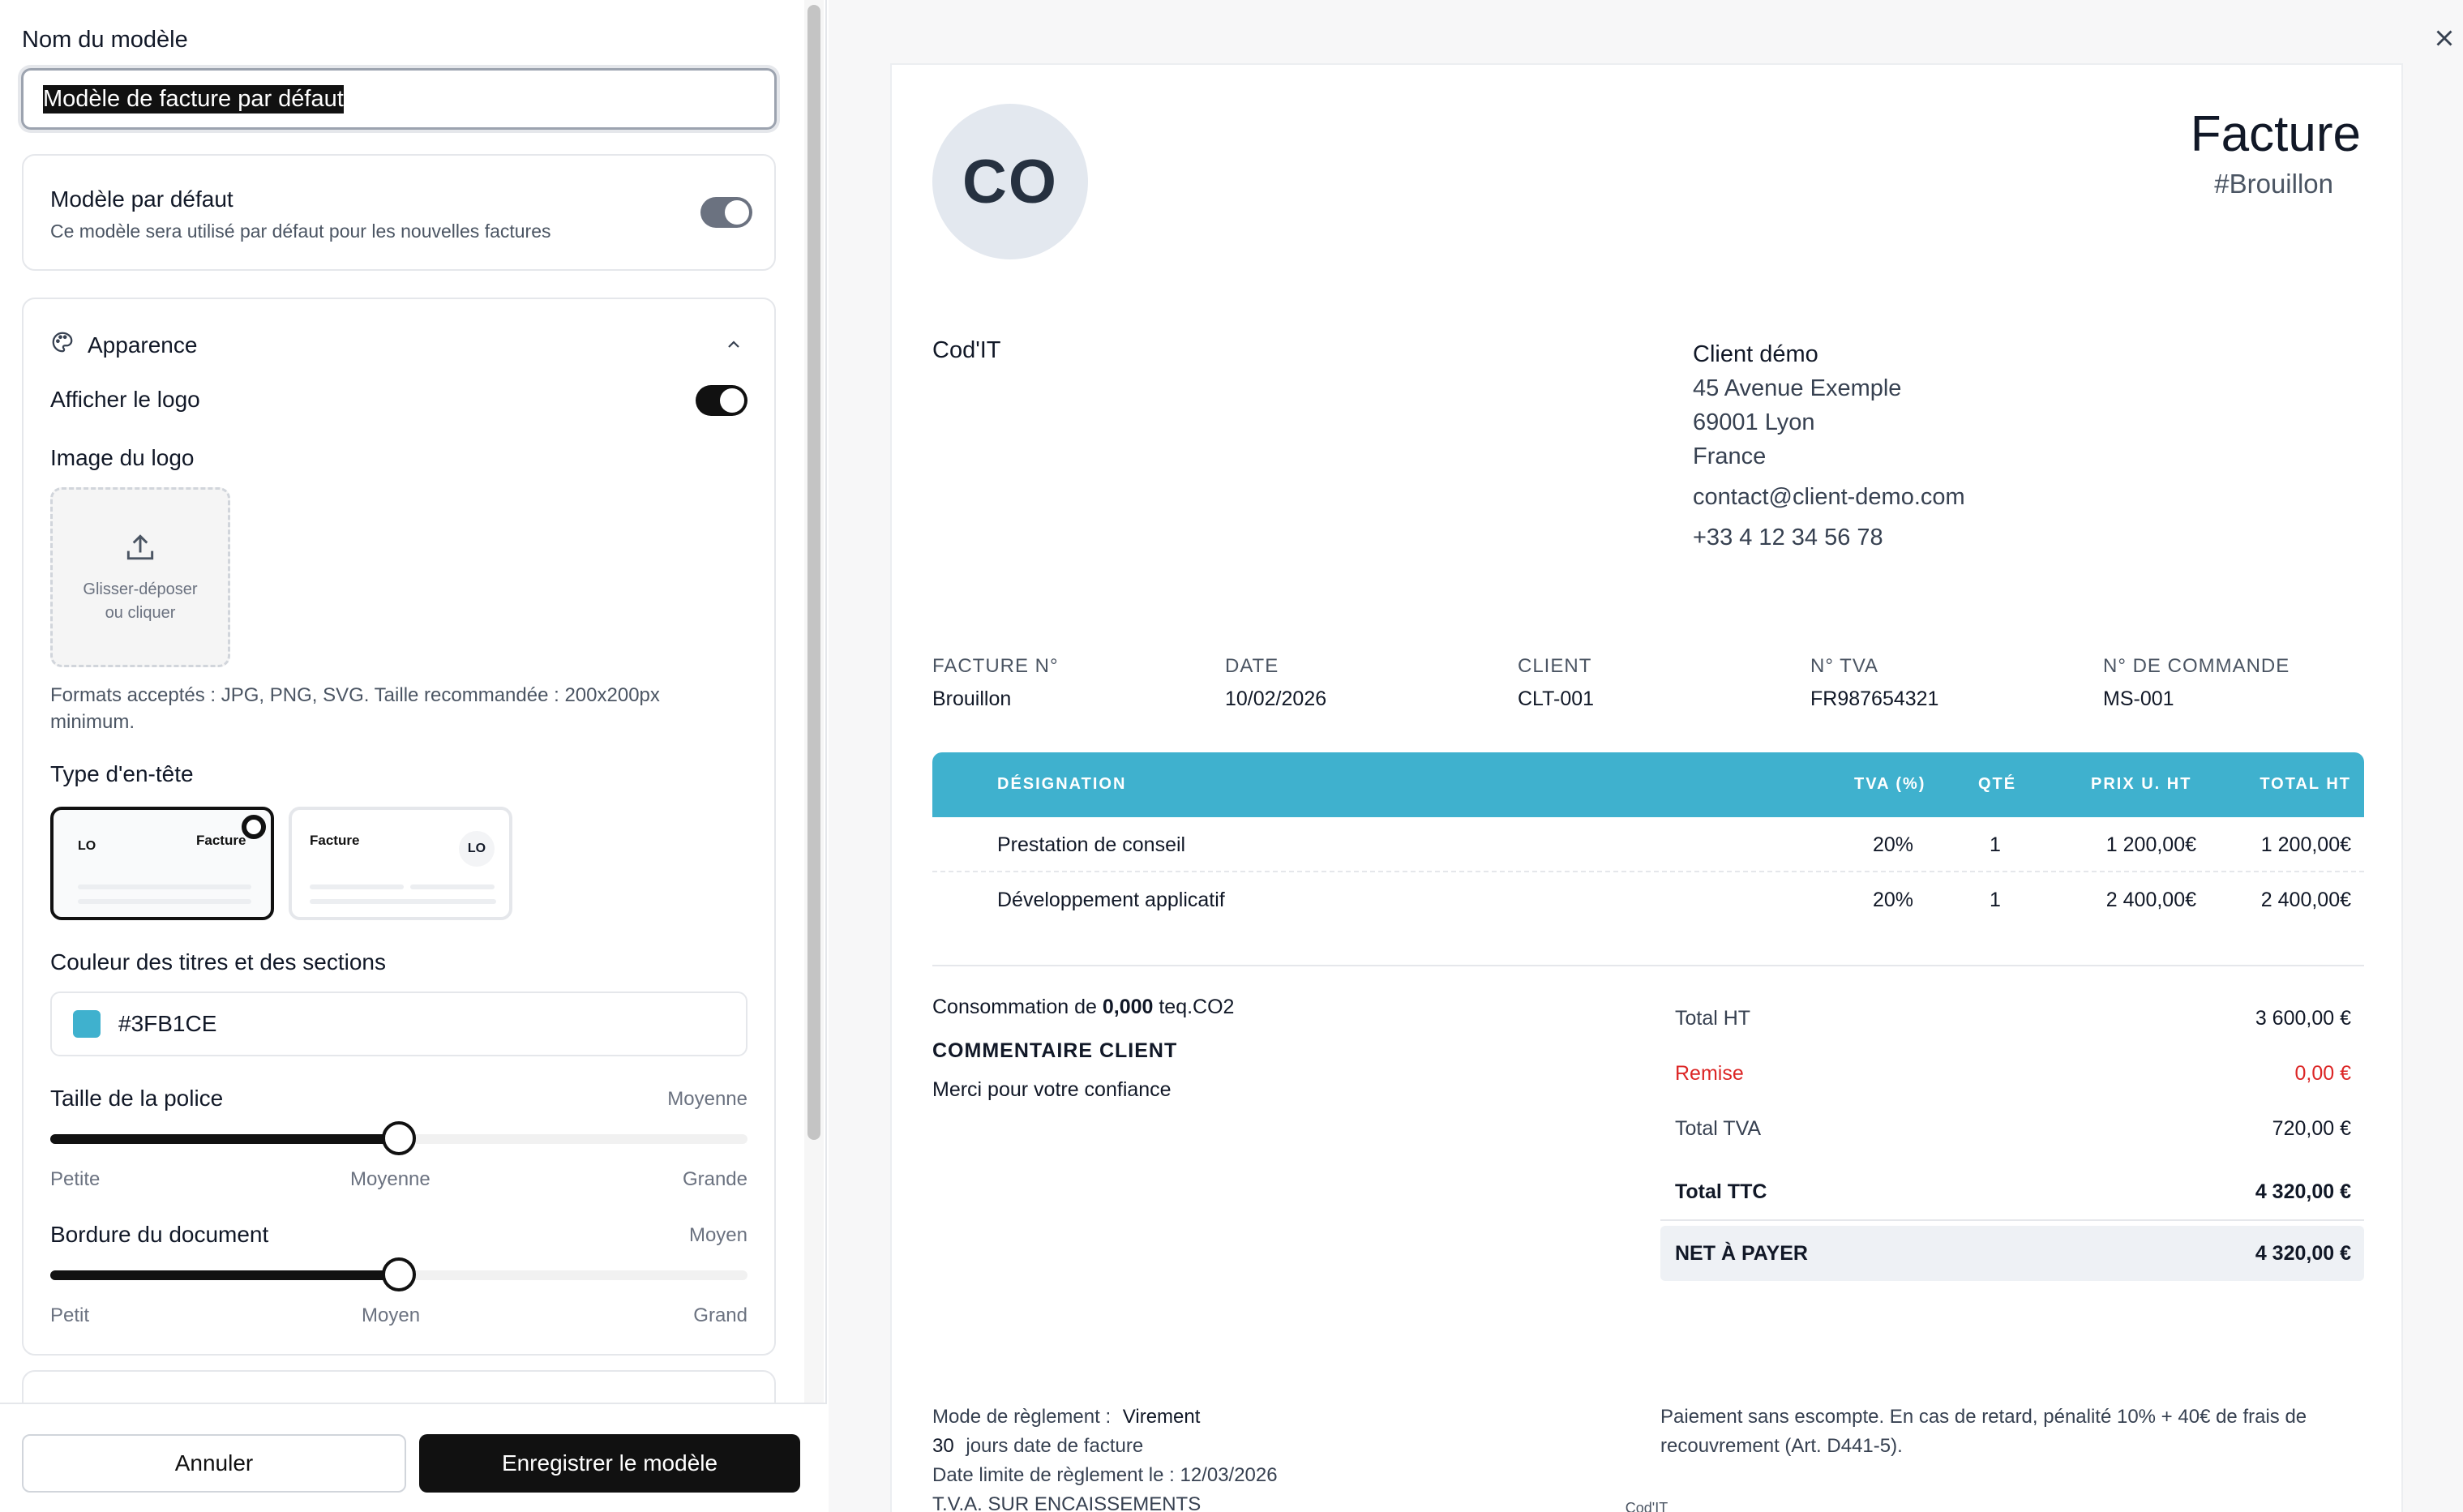 The image size is (2463, 1512). Describe the element at coordinates (2303, 1253) in the screenshot. I see `net-to-pay-value: 4 320,00 €` at that location.